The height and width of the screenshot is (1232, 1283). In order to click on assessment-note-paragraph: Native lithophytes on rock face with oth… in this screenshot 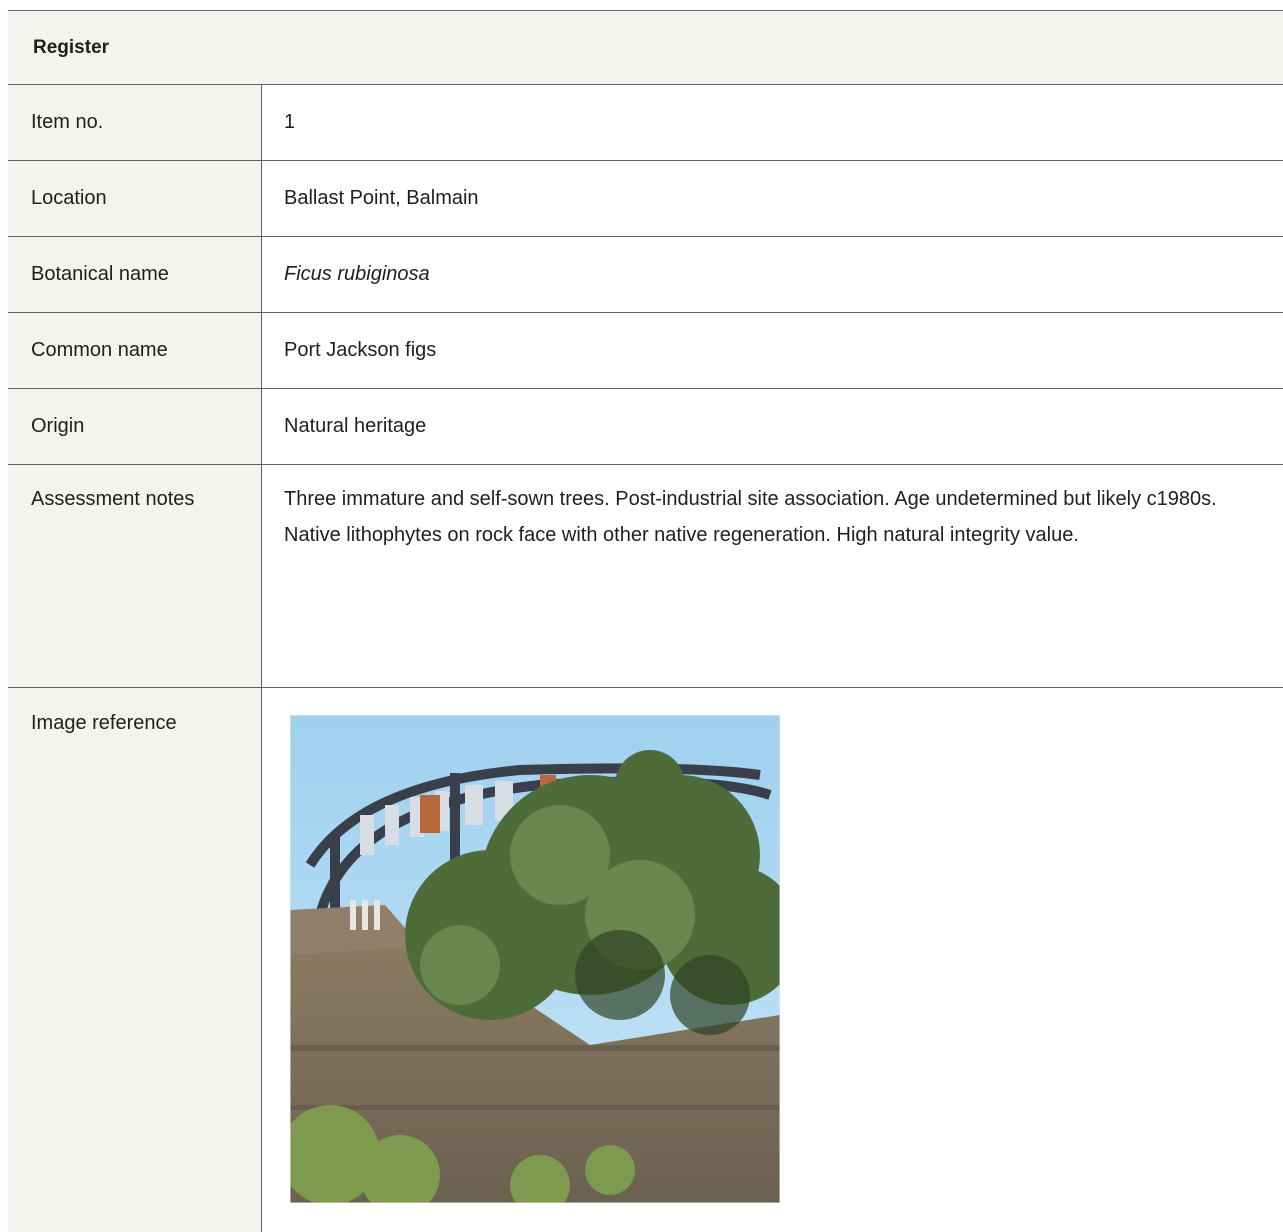, I will do `click(681, 535)`.